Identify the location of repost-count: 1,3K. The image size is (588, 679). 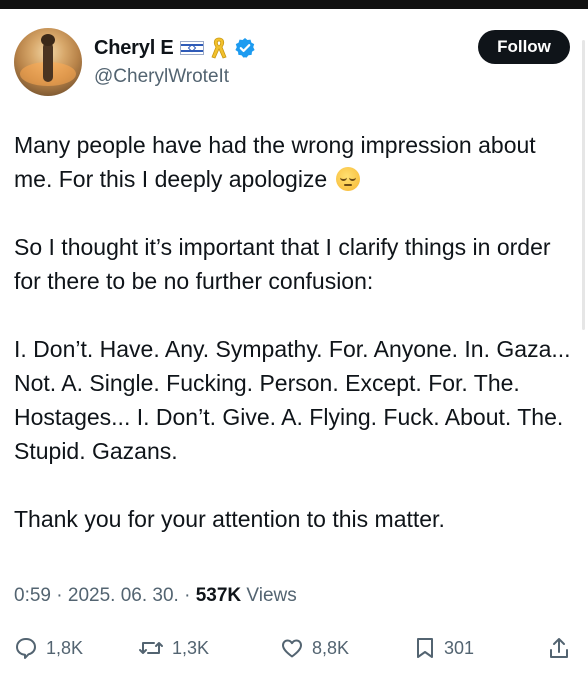
(191, 647).